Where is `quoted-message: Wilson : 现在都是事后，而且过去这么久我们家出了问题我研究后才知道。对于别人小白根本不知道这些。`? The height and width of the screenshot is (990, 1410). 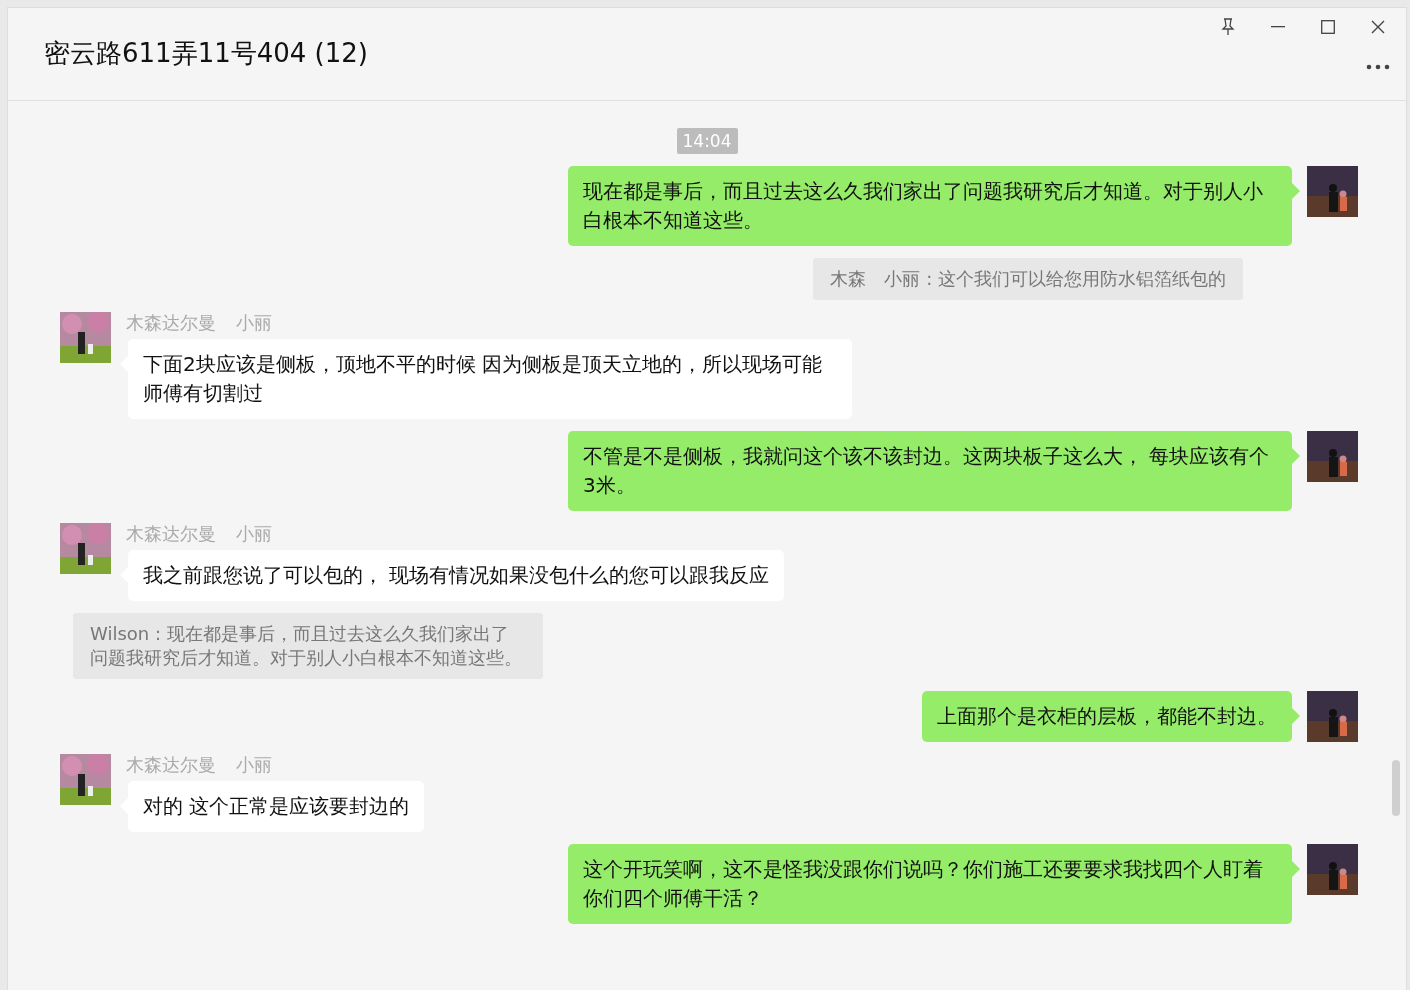
quoted-message: Wilson : 现在都是事后，而且过去这么久我们家出了问题我研究后才知道。对于别人小白根本不知道这些。 is located at coordinates (308, 646).